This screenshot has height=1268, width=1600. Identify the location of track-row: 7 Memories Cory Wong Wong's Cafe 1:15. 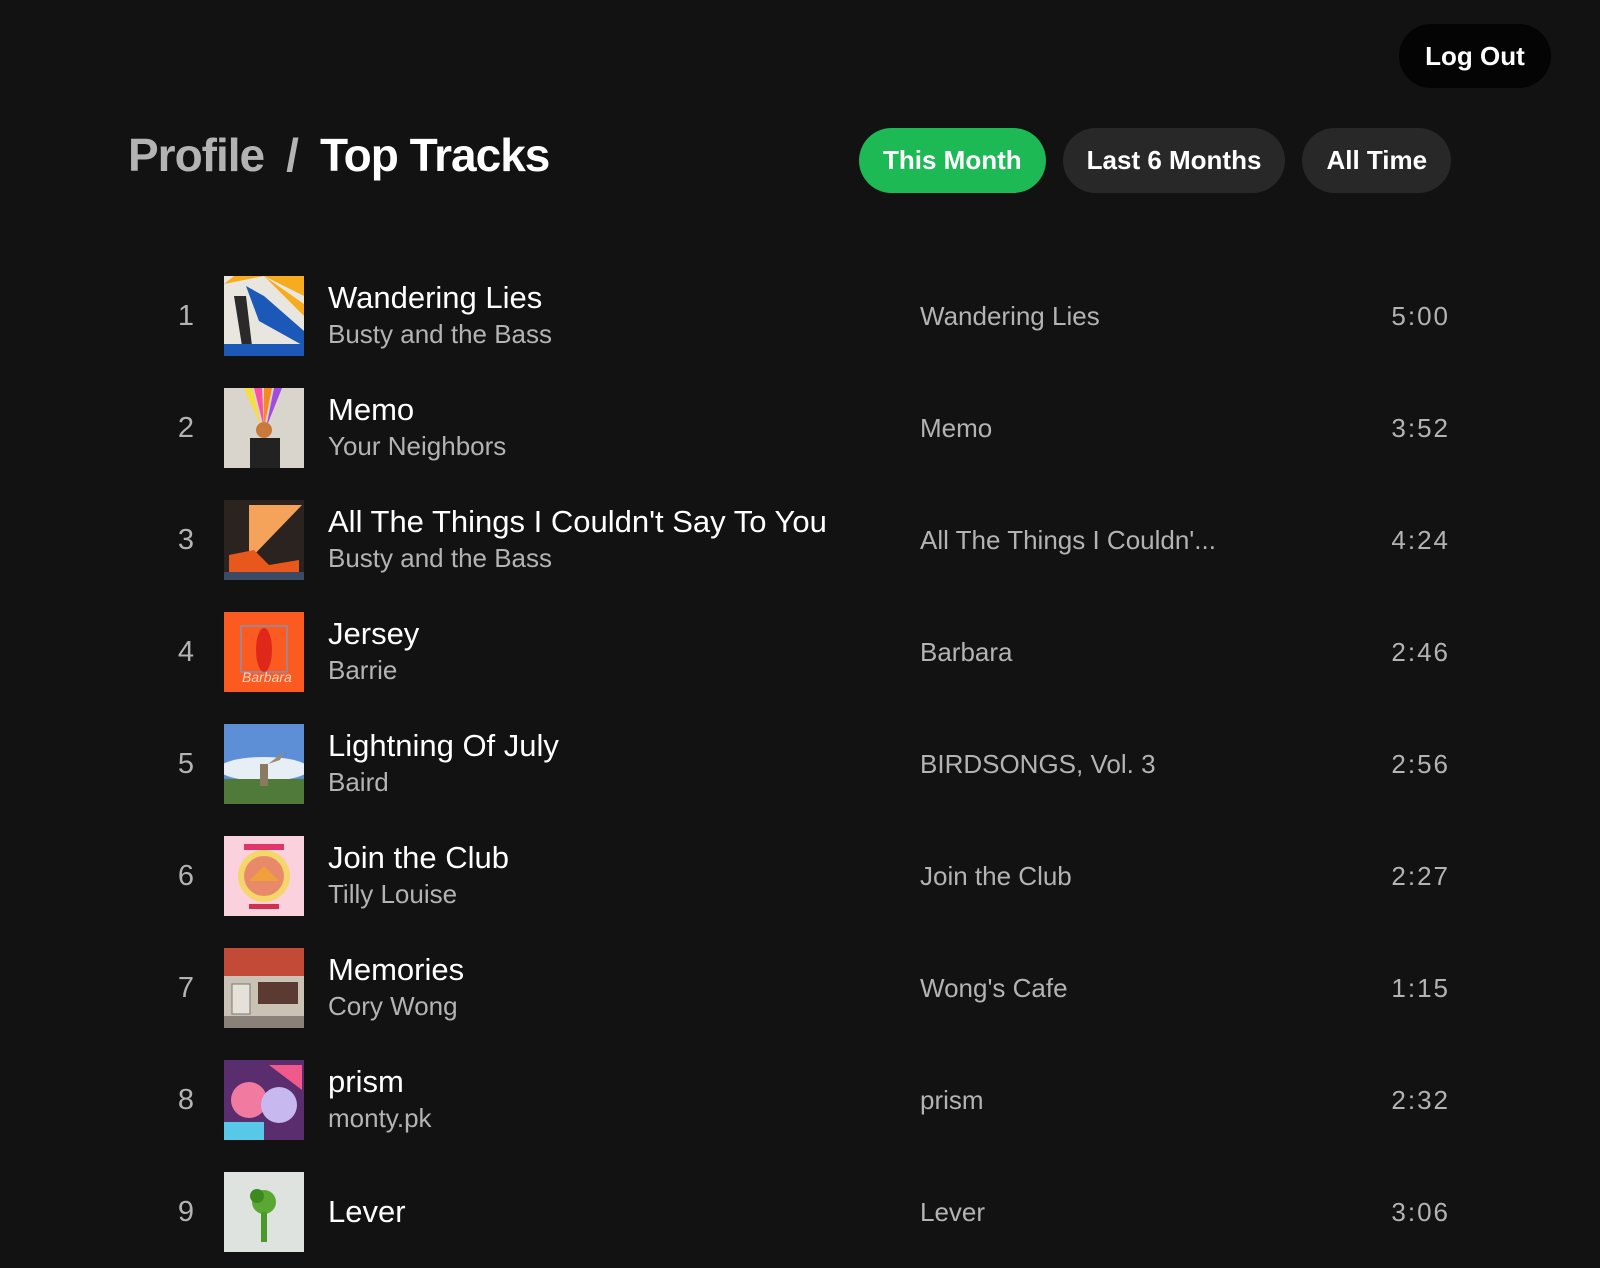
(800, 988).